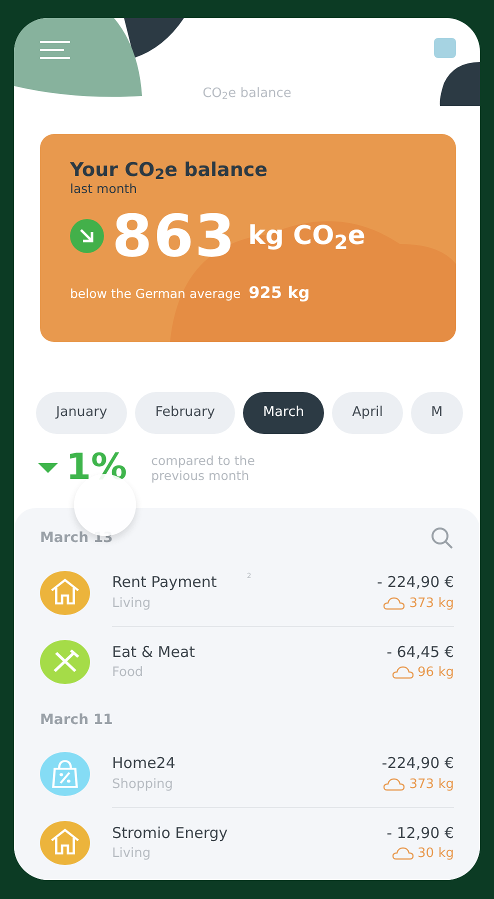  Describe the element at coordinates (279, 293) in the screenshot. I see `average-value: 925 kg` at that location.